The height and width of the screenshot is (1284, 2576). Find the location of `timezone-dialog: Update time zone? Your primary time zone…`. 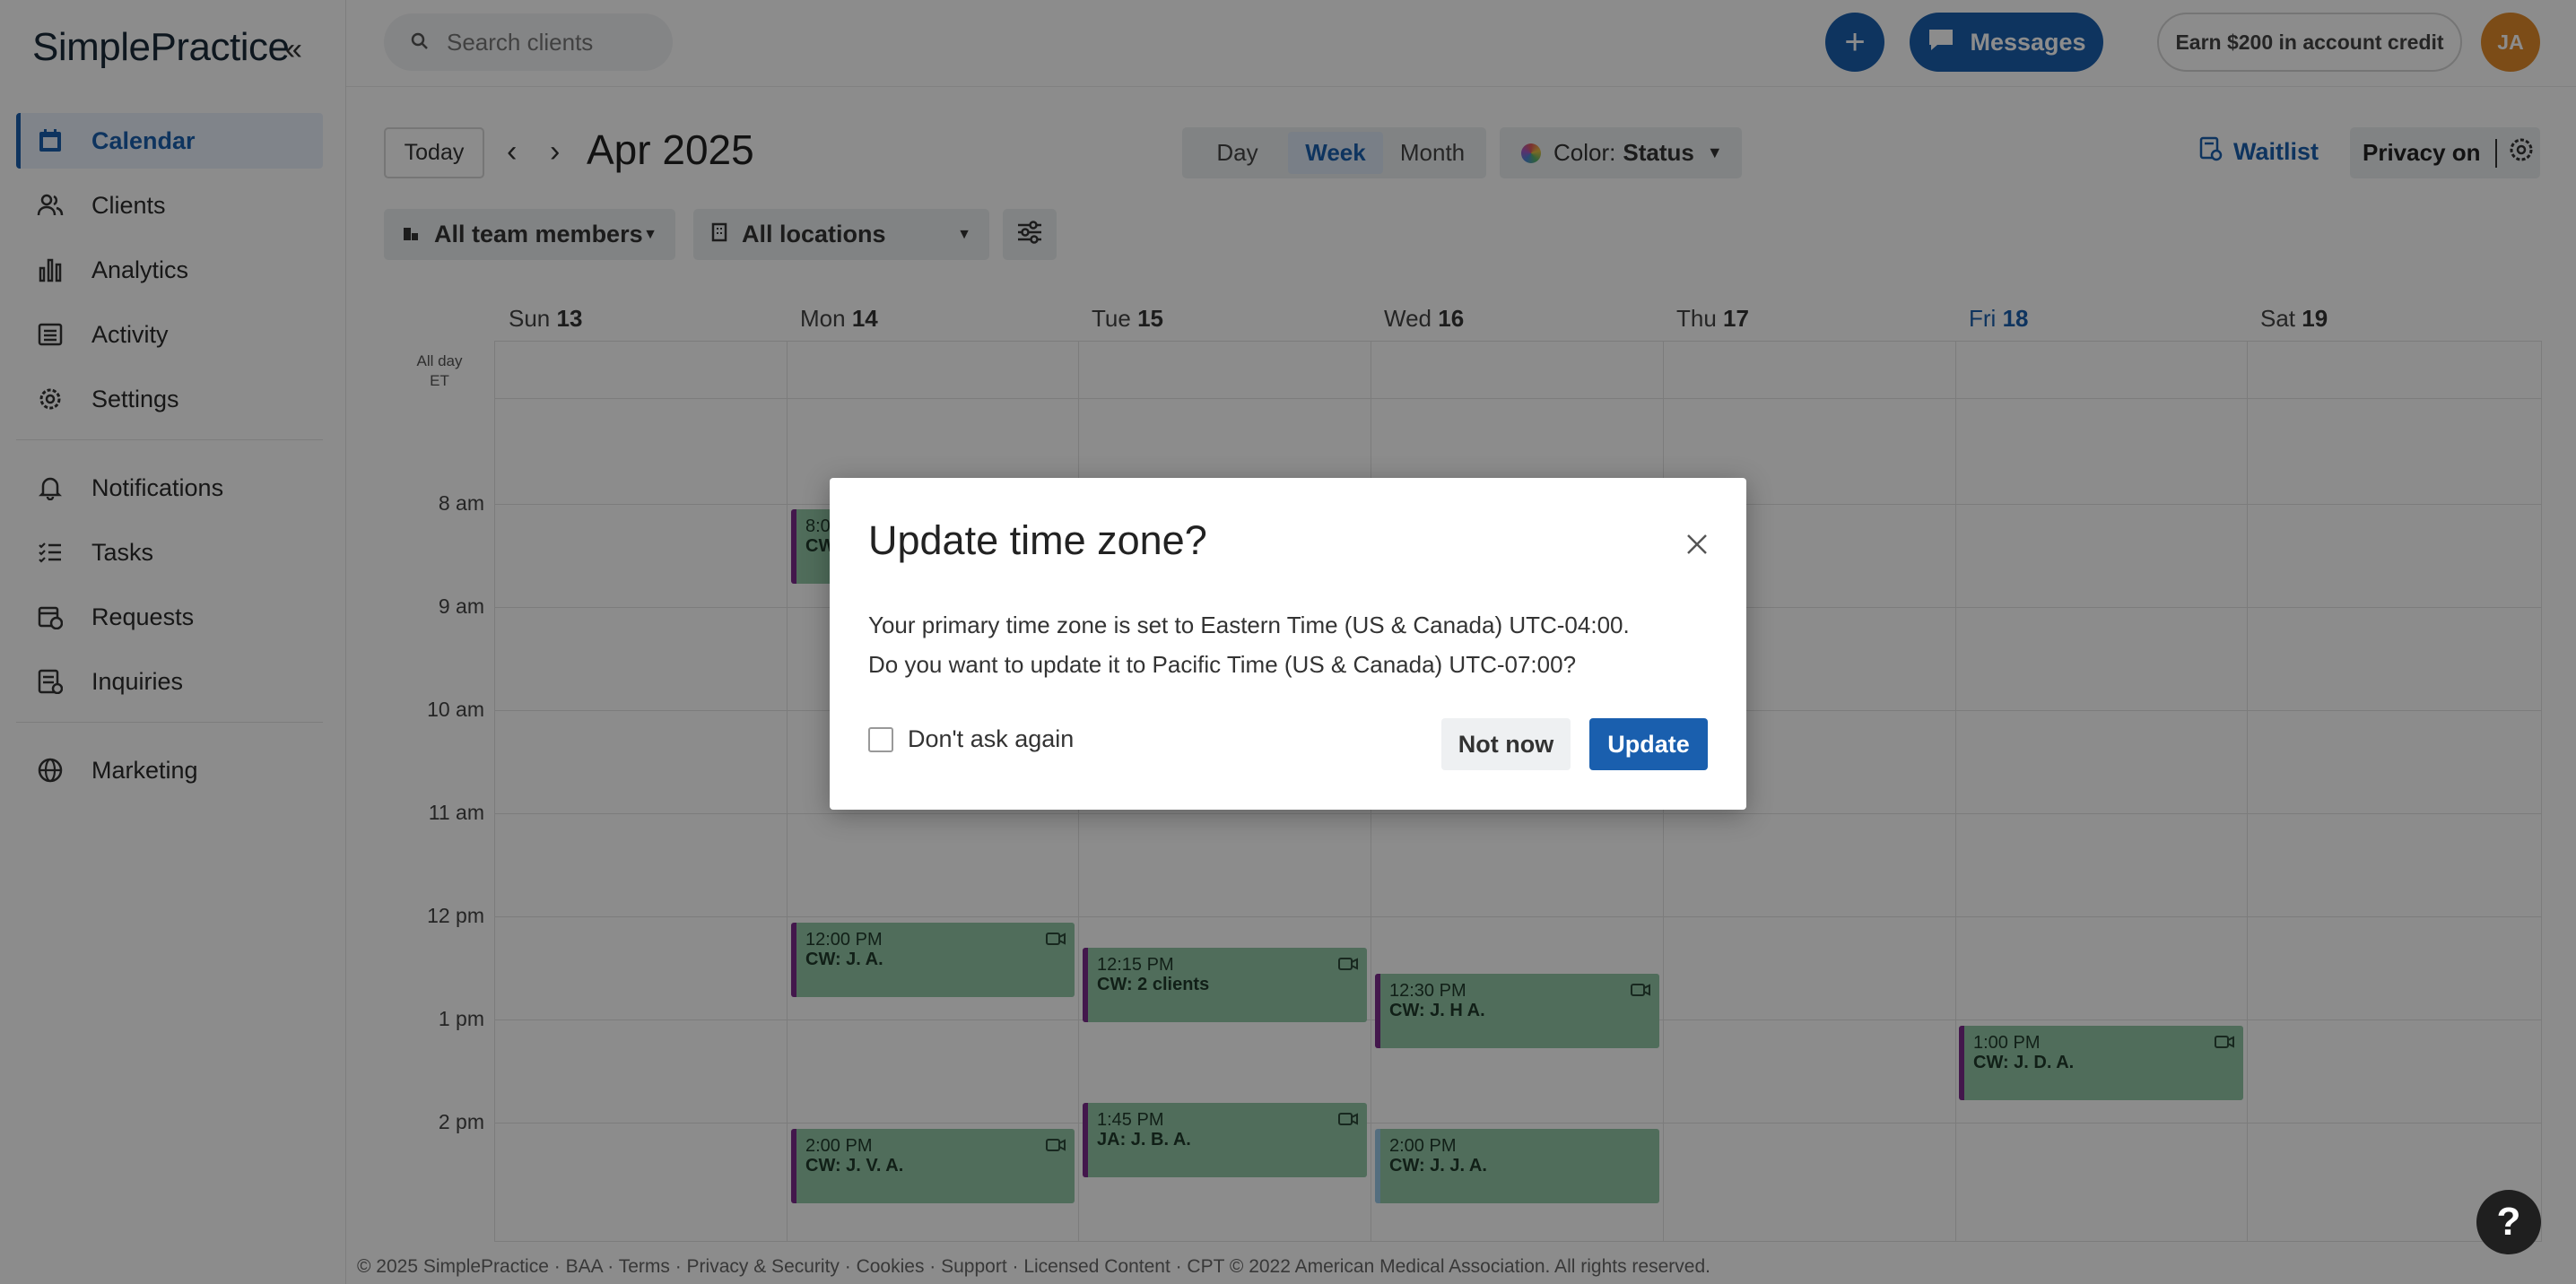

timezone-dialog: Update time zone? Your primary time zone… is located at coordinates (1288, 644).